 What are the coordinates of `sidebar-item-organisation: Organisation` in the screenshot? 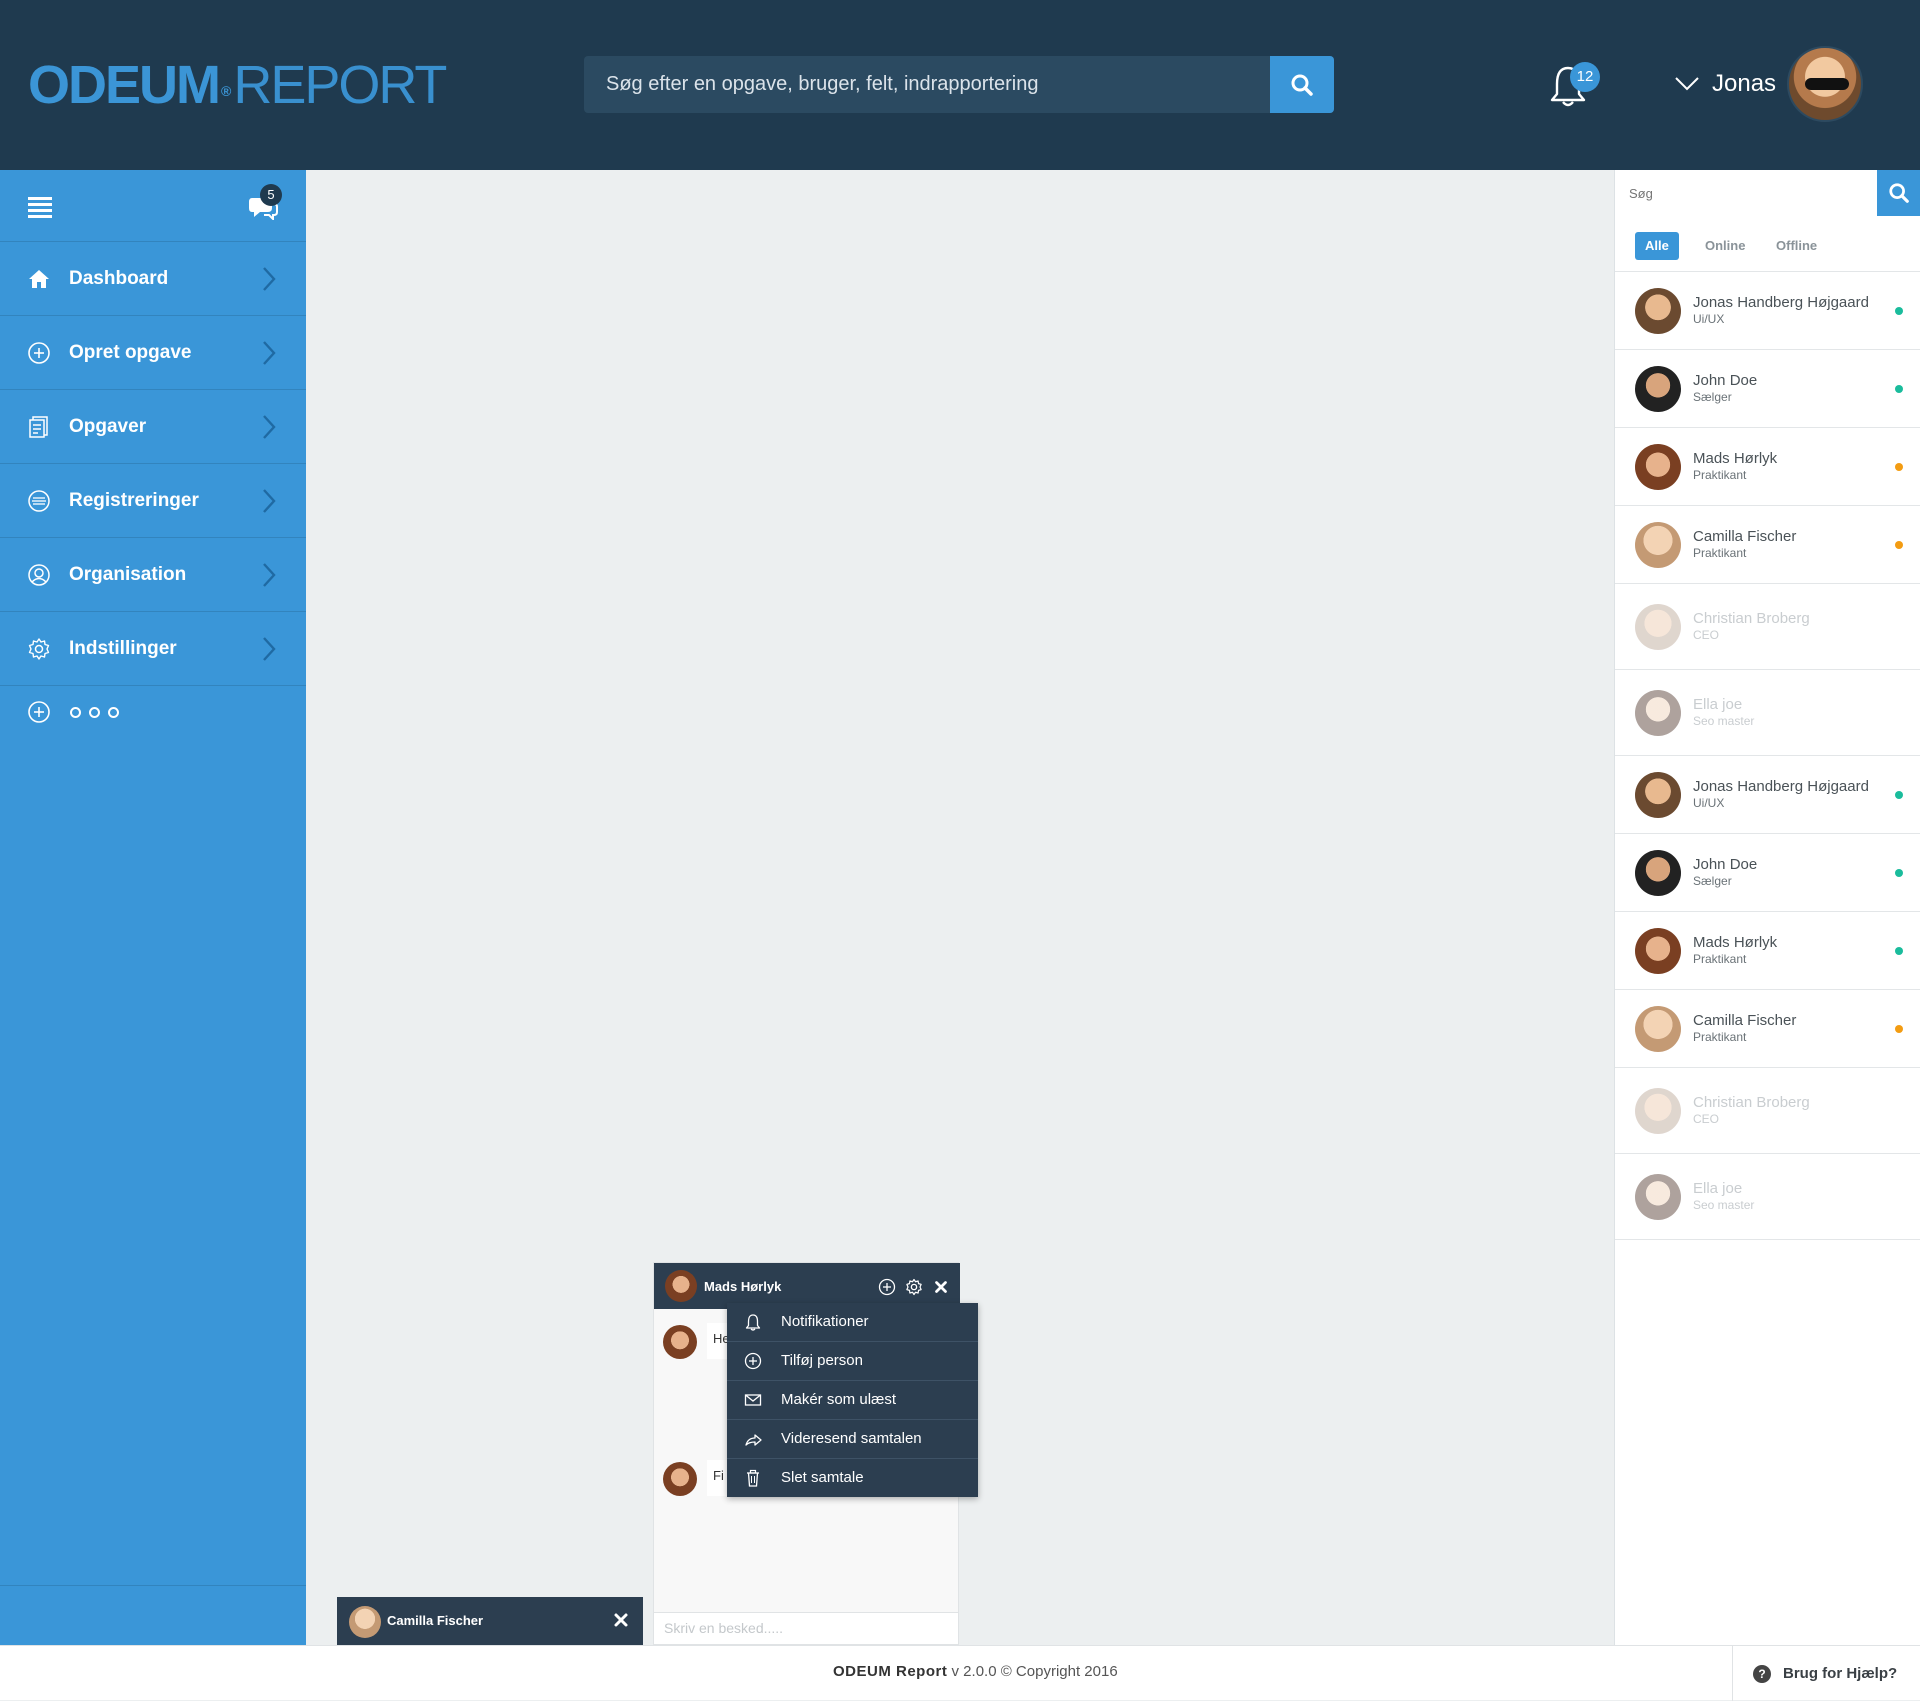 It's located at (153, 575).